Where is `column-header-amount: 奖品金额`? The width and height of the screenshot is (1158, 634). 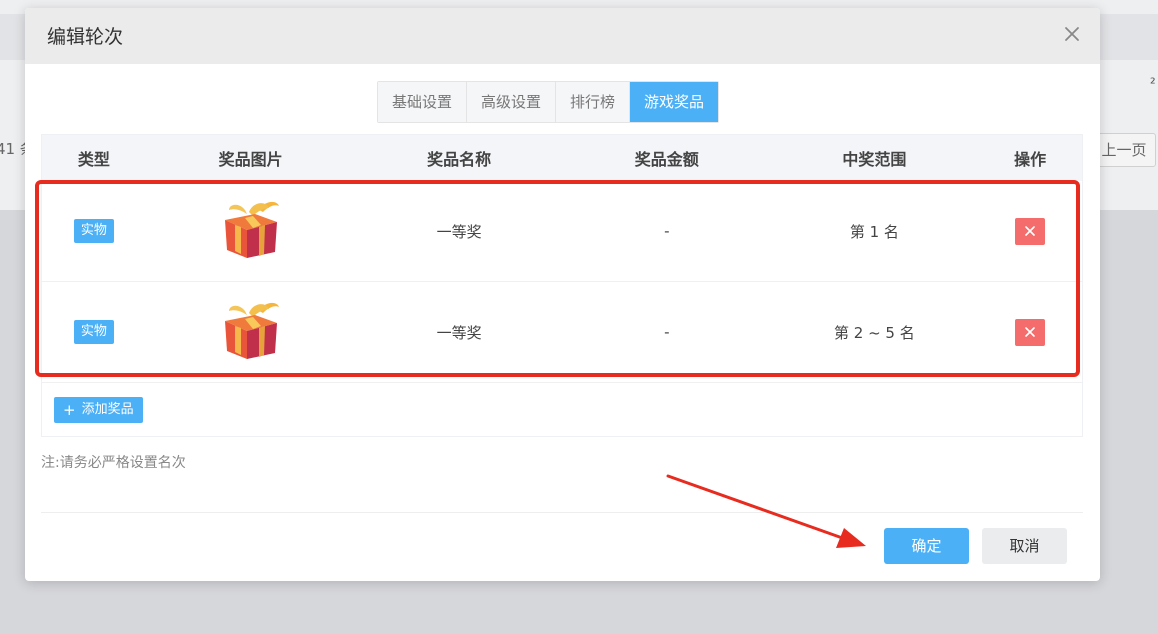
column-header-amount: 奖品金额 is located at coordinates (666, 159).